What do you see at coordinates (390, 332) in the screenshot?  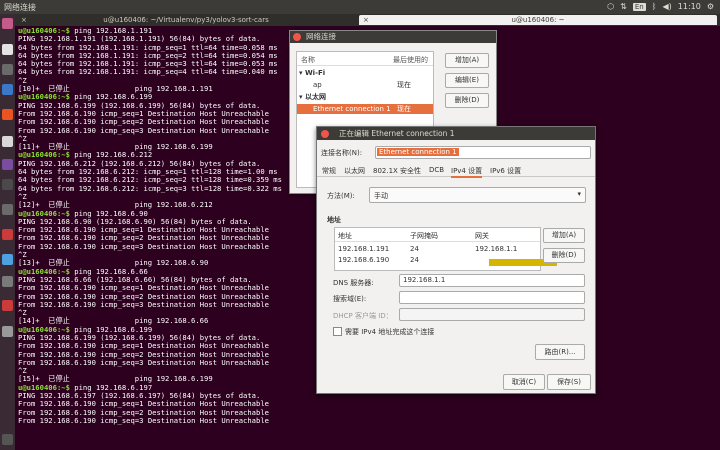 I see `require-ipv4-label: 需要 IPv4 地址完成这个连接` at bounding box center [390, 332].